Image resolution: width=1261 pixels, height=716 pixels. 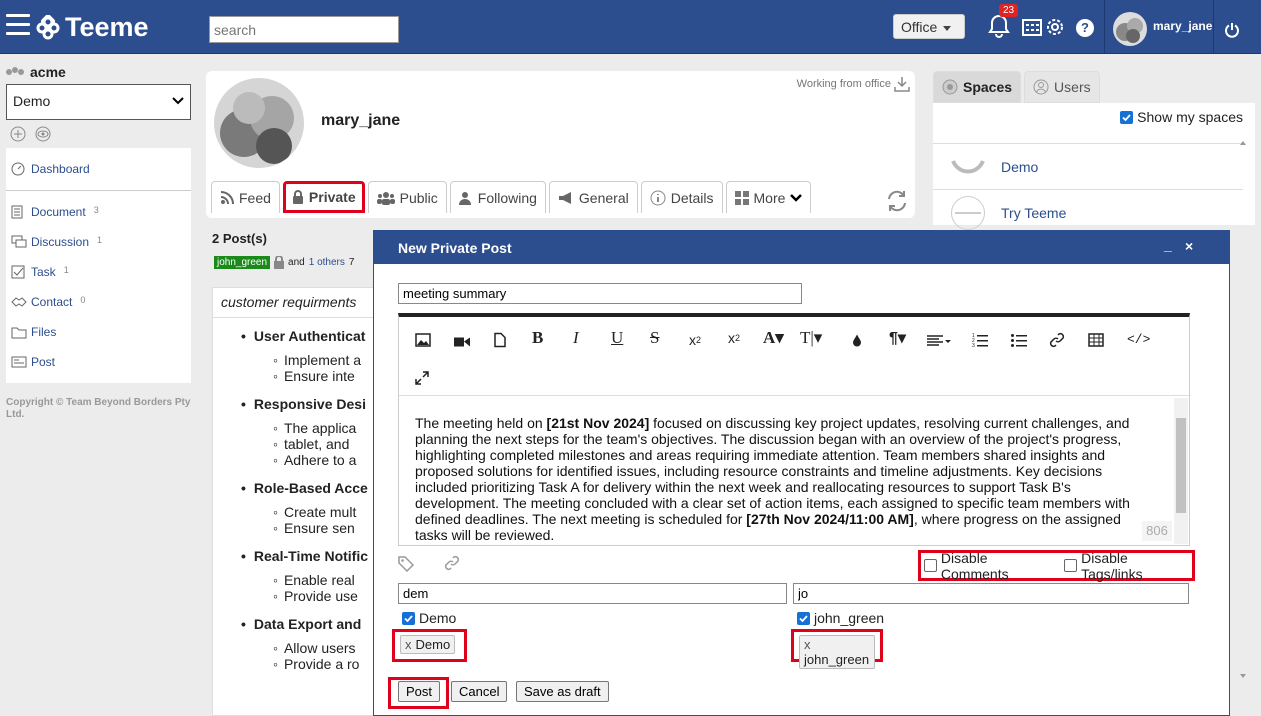 What do you see at coordinates (830, 519) in the screenshot?
I see `editor-text-segment: [27th Nov 2024/11:00 AM]` at bounding box center [830, 519].